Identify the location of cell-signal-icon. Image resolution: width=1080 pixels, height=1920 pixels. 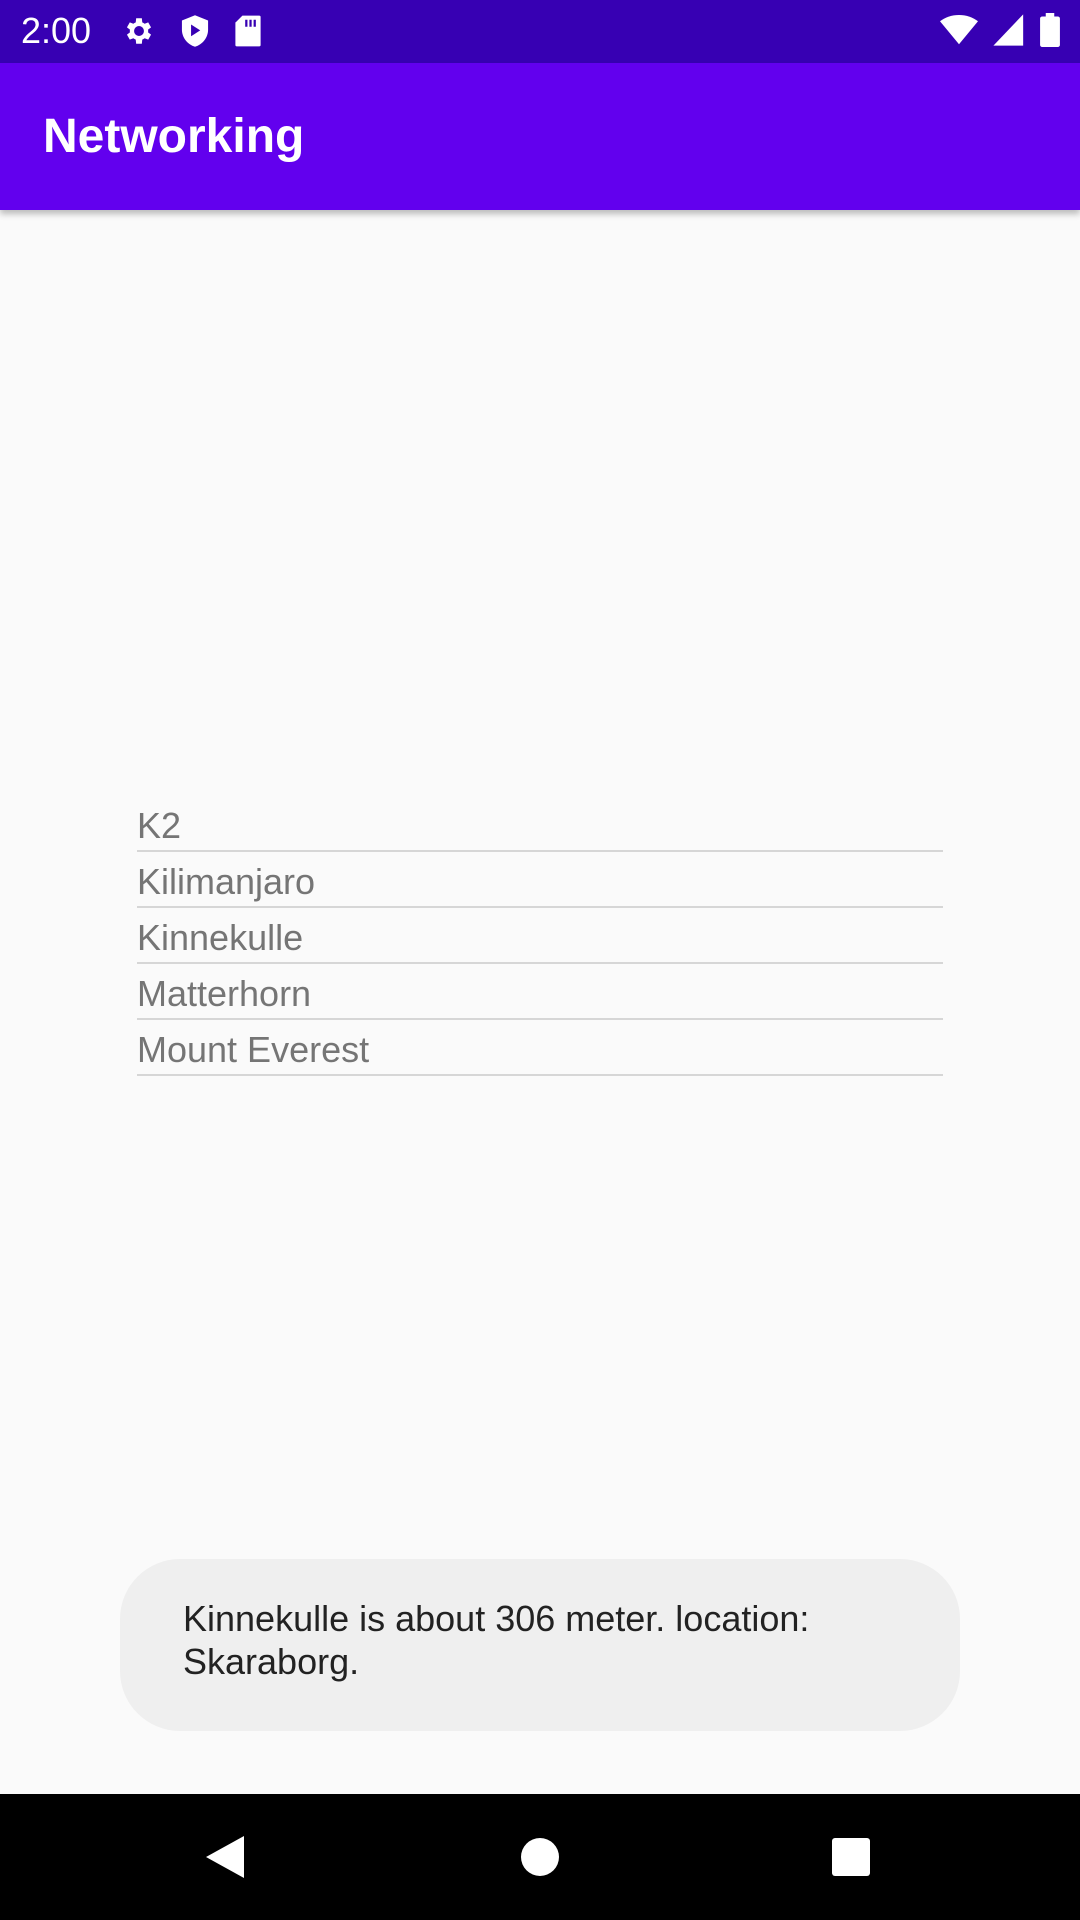
(1009, 30).